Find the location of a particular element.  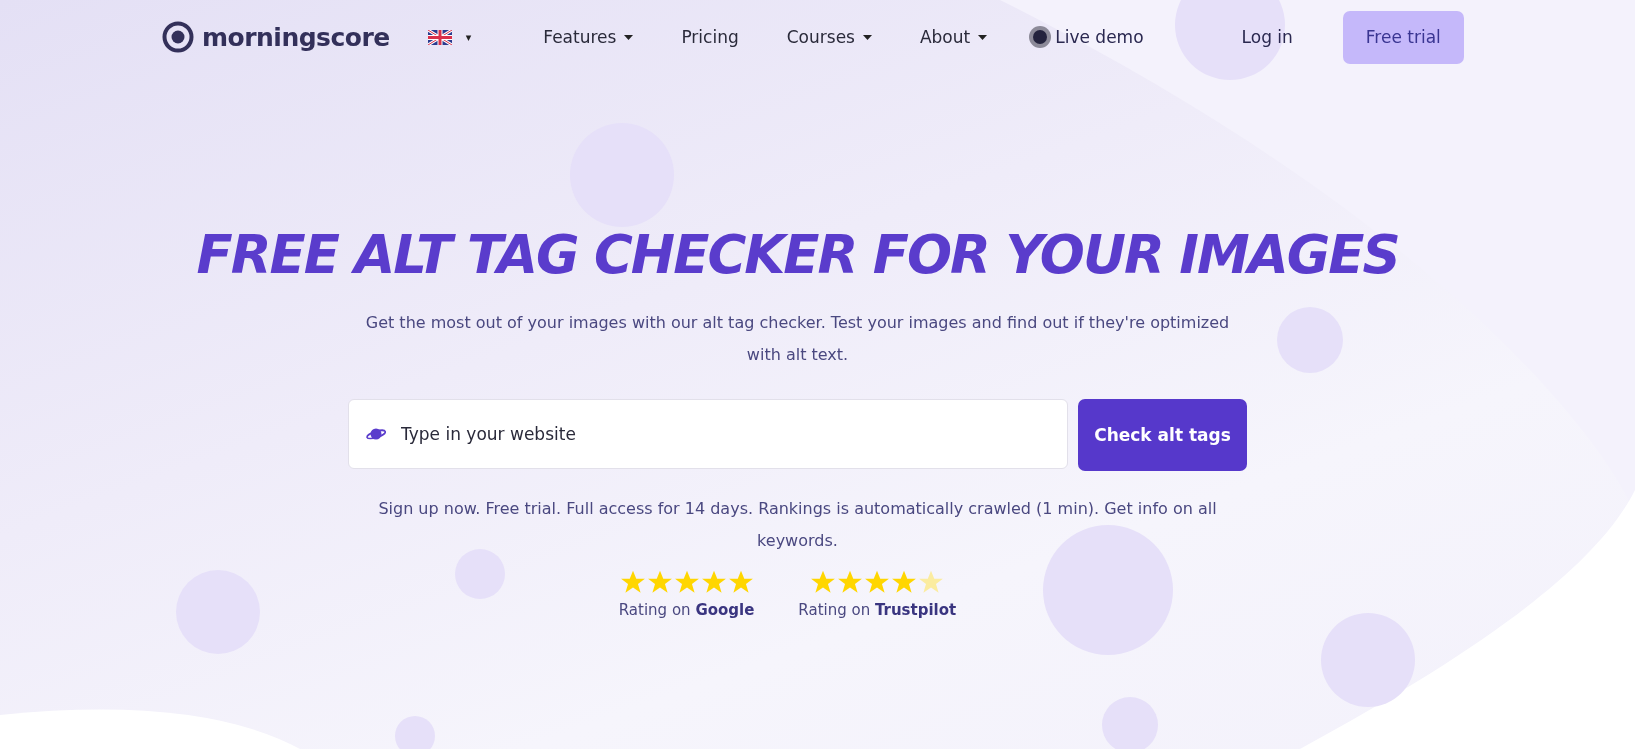

logo-text: morningscore is located at coordinates (296, 37).